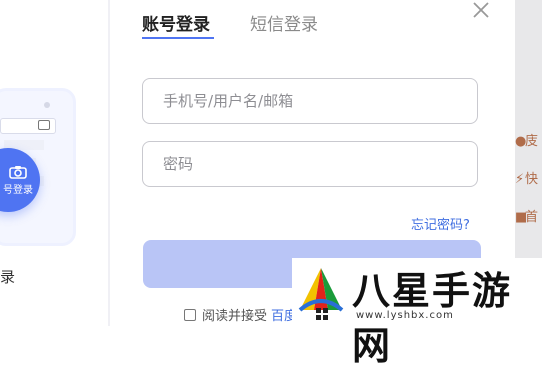 This screenshot has height=370, width=542. Describe the element at coordinates (190, 314) in the screenshot. I see `agreement-checkbox` at that location.